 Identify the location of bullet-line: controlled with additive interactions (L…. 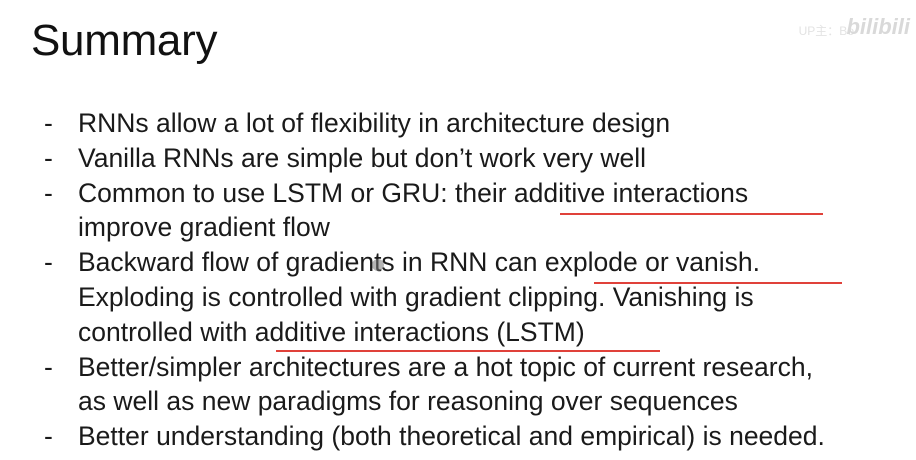
(331, 331).